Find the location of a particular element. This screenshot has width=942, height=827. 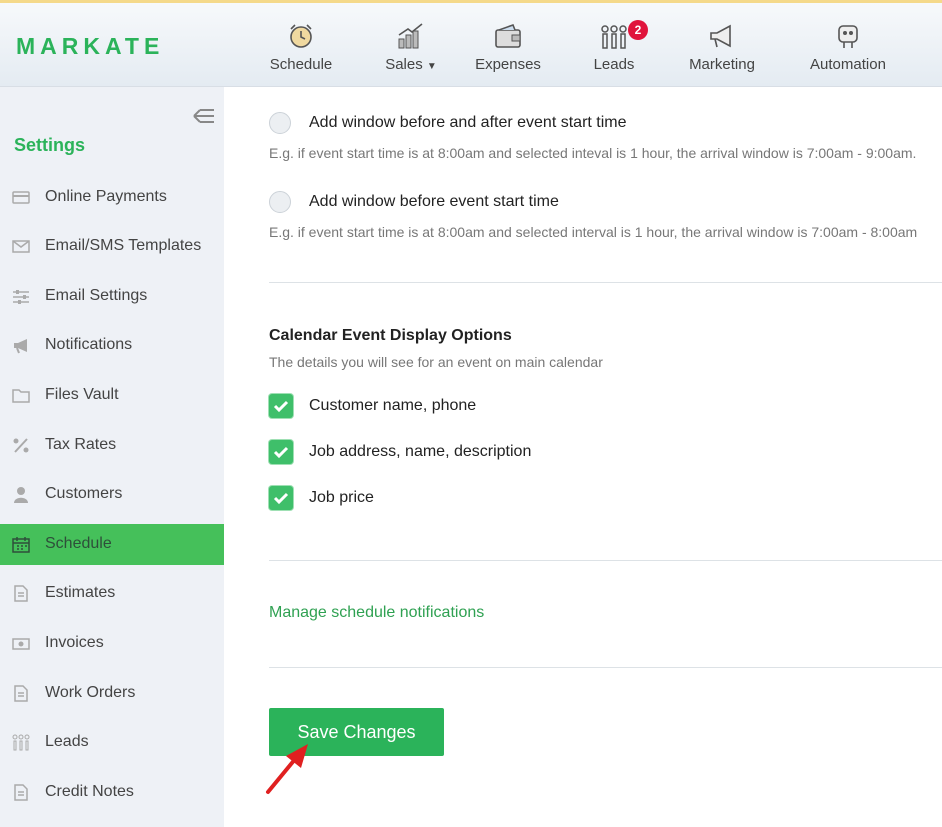

nav-label: Automation is located at coordinates (848, 64).